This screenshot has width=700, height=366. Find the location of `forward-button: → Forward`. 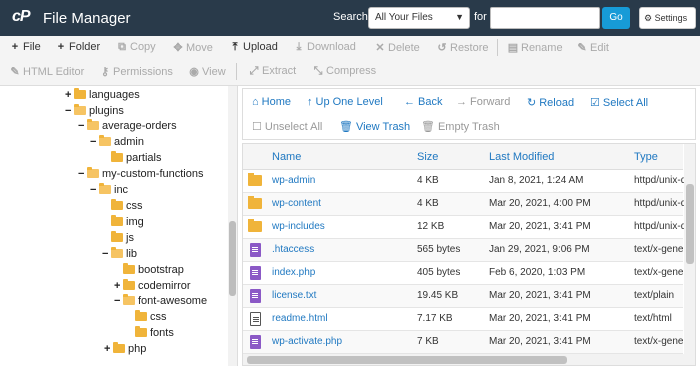

forward-button: → Forward is located at coordinates (483, 102).